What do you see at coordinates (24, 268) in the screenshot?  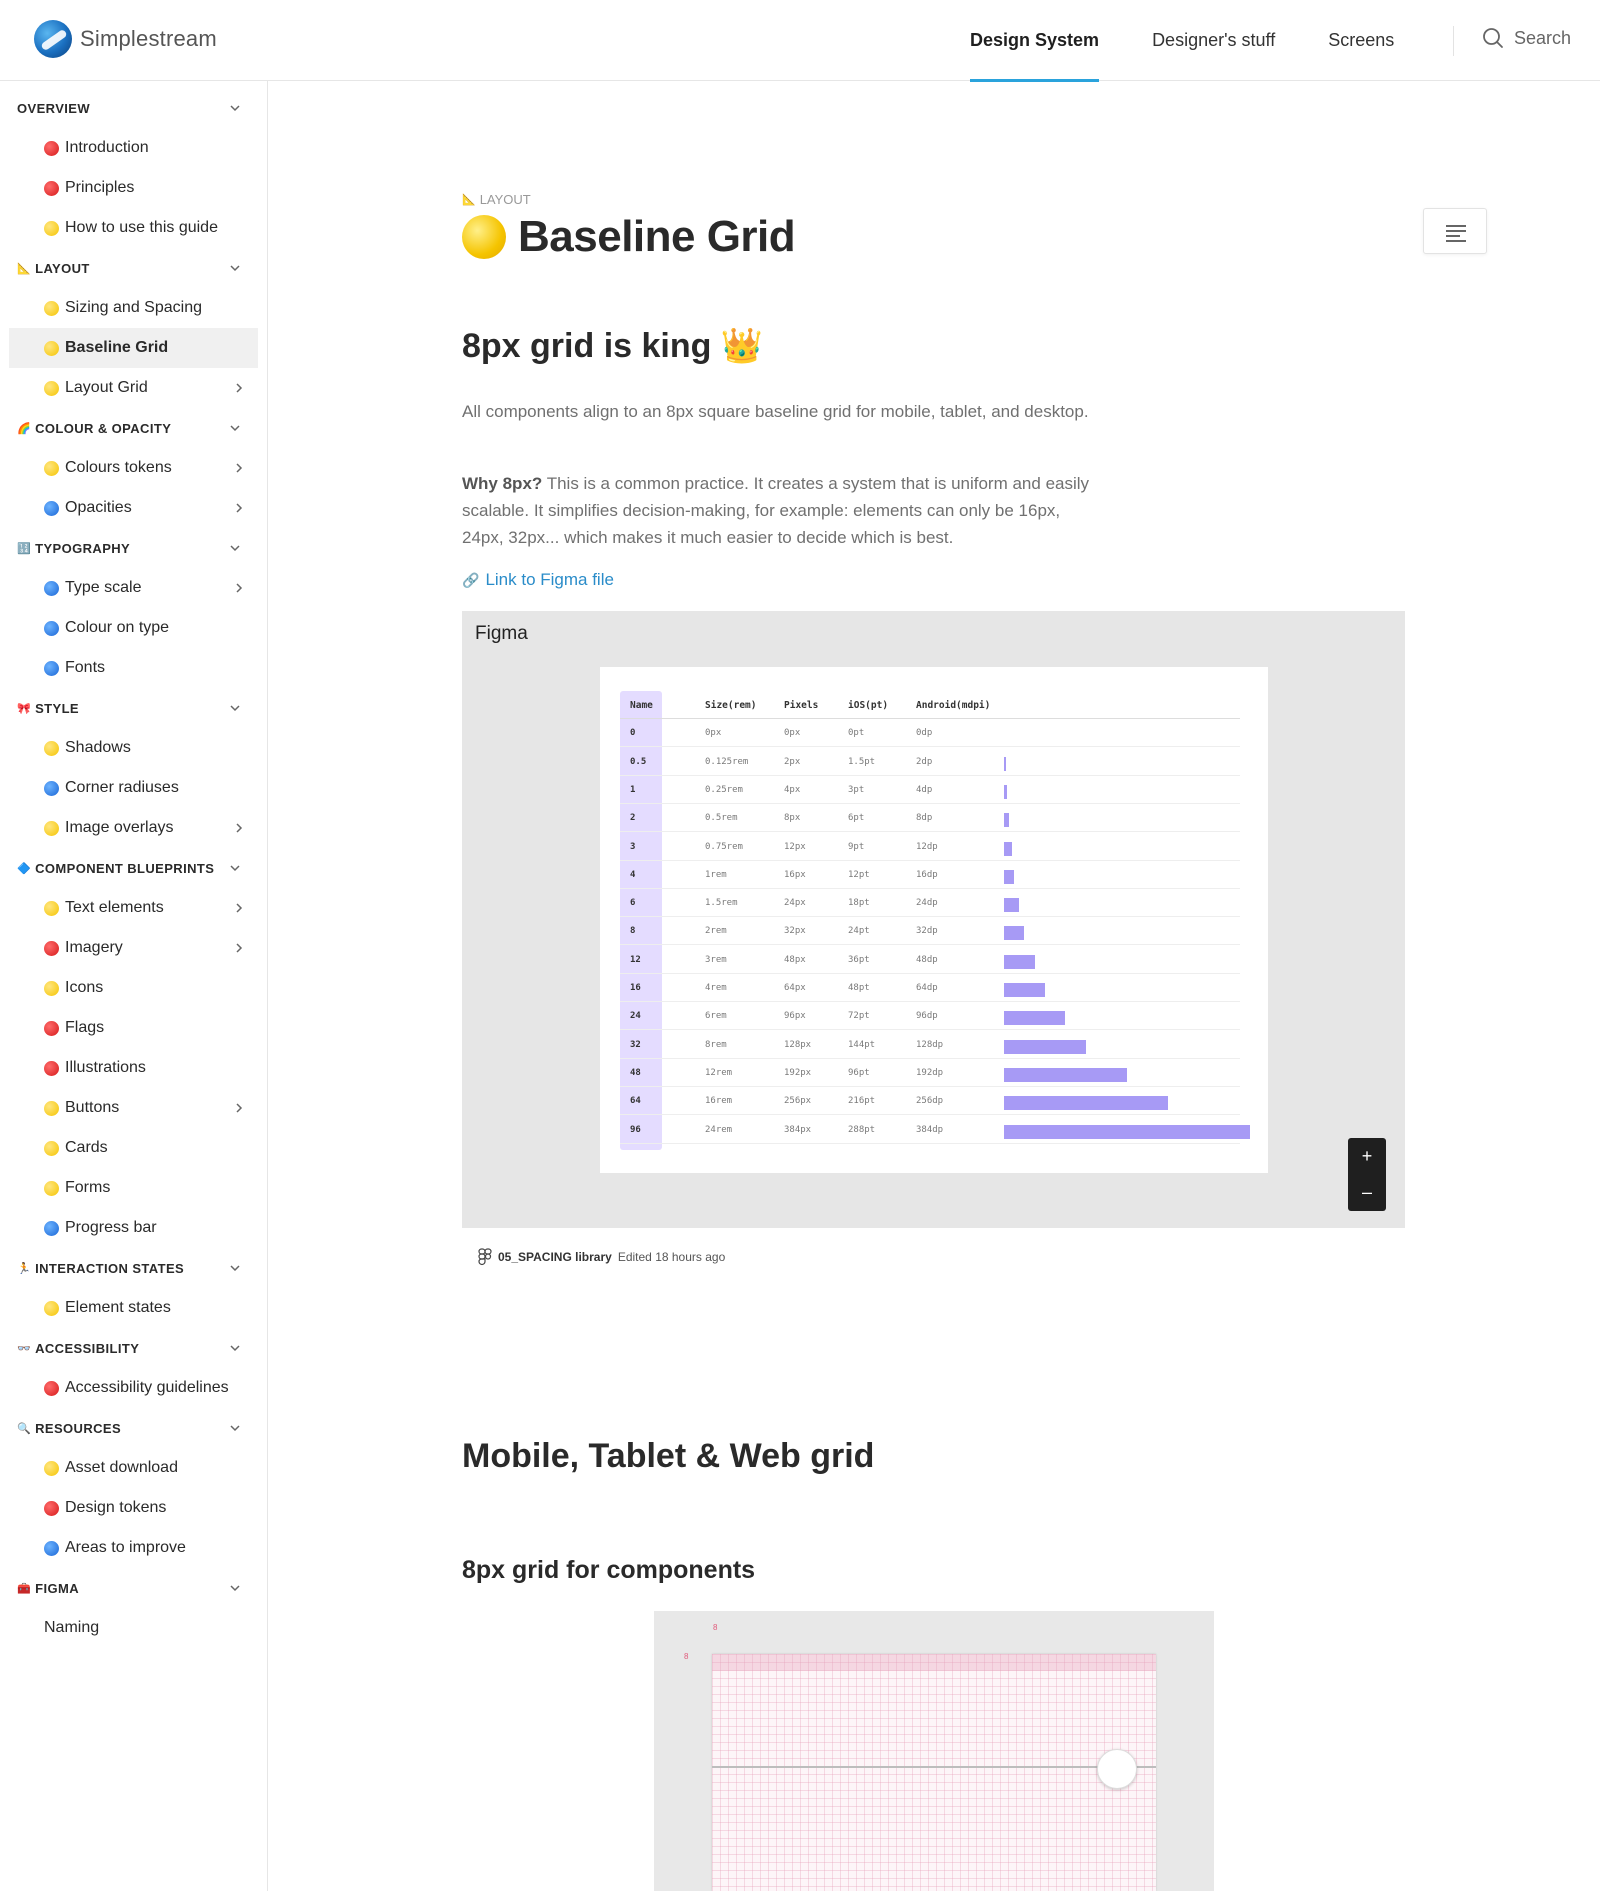 I see `section-icon: 📐` at bounding box center [24, 268].